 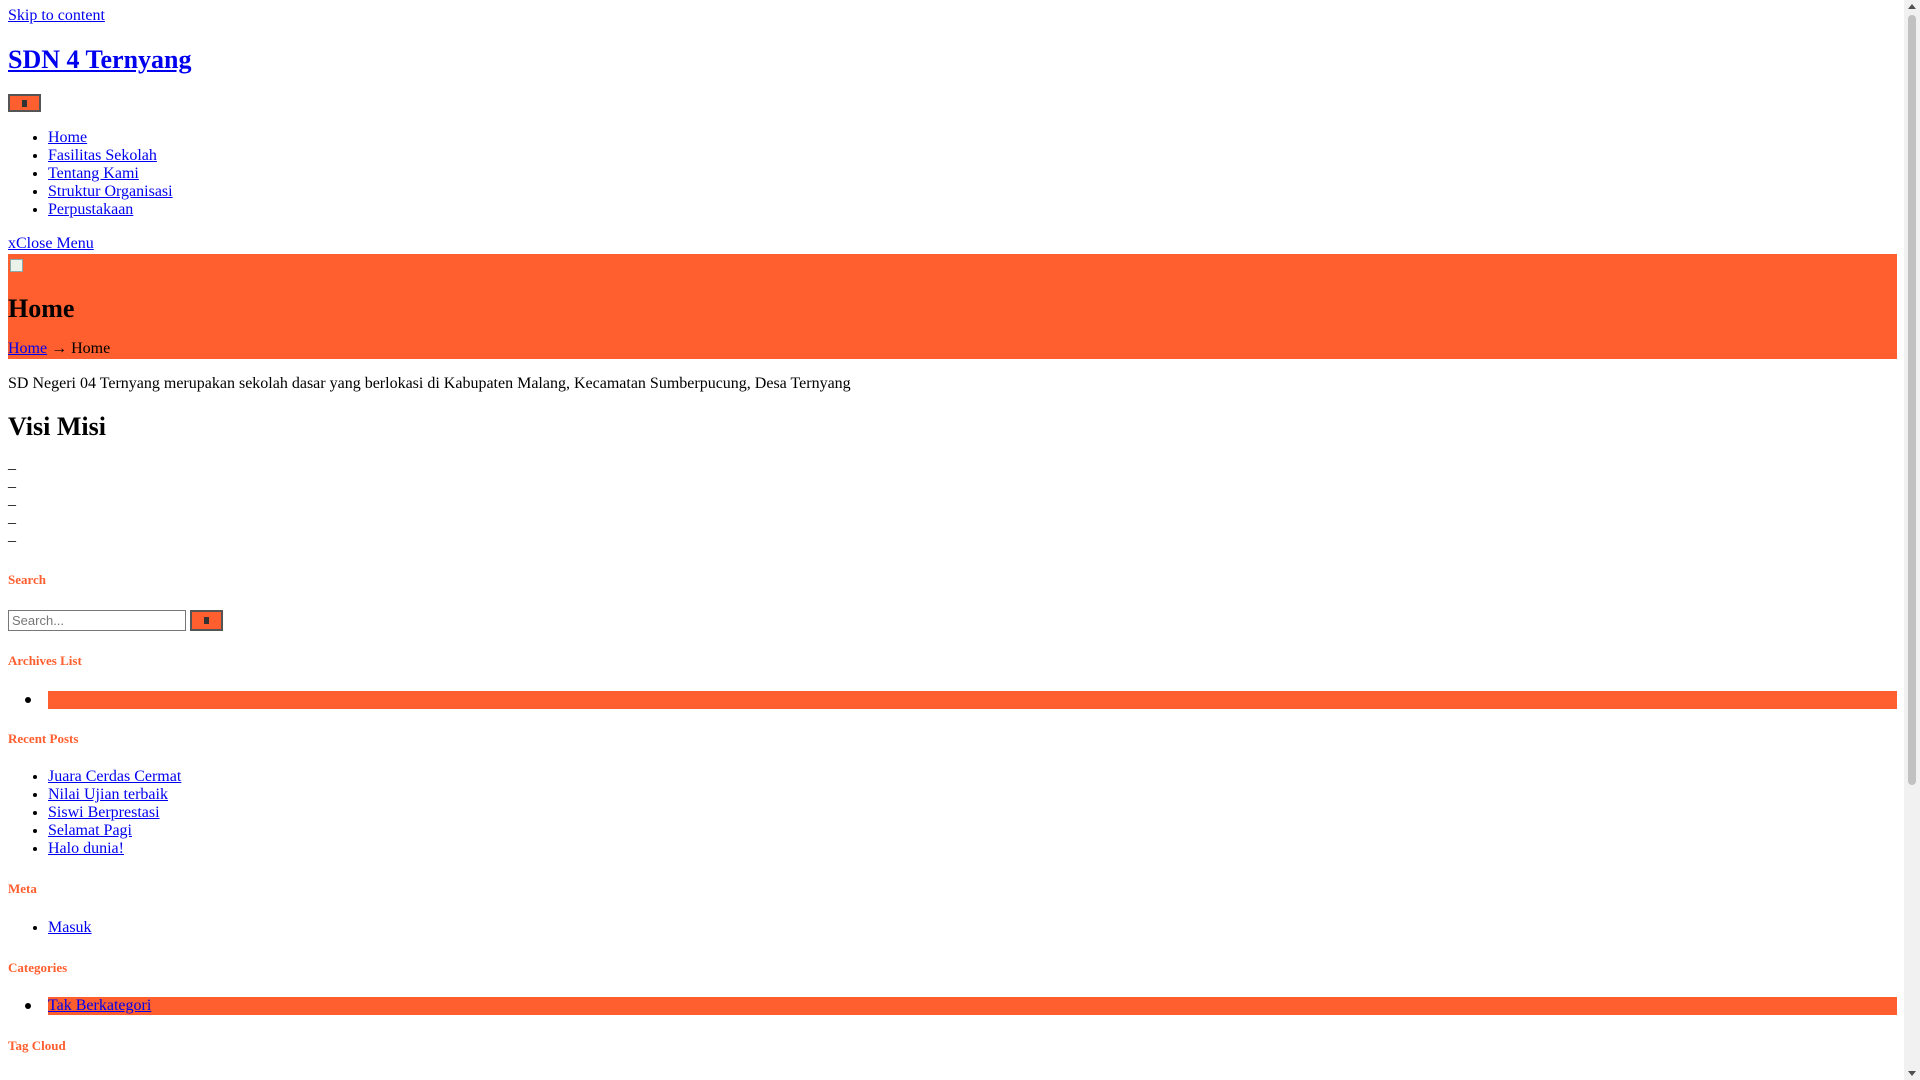 What do you see at coordinates (57, 426) in the screenshot?
I see `visi-misi-heading: Visi Misi` at bounding box center [57, 426].